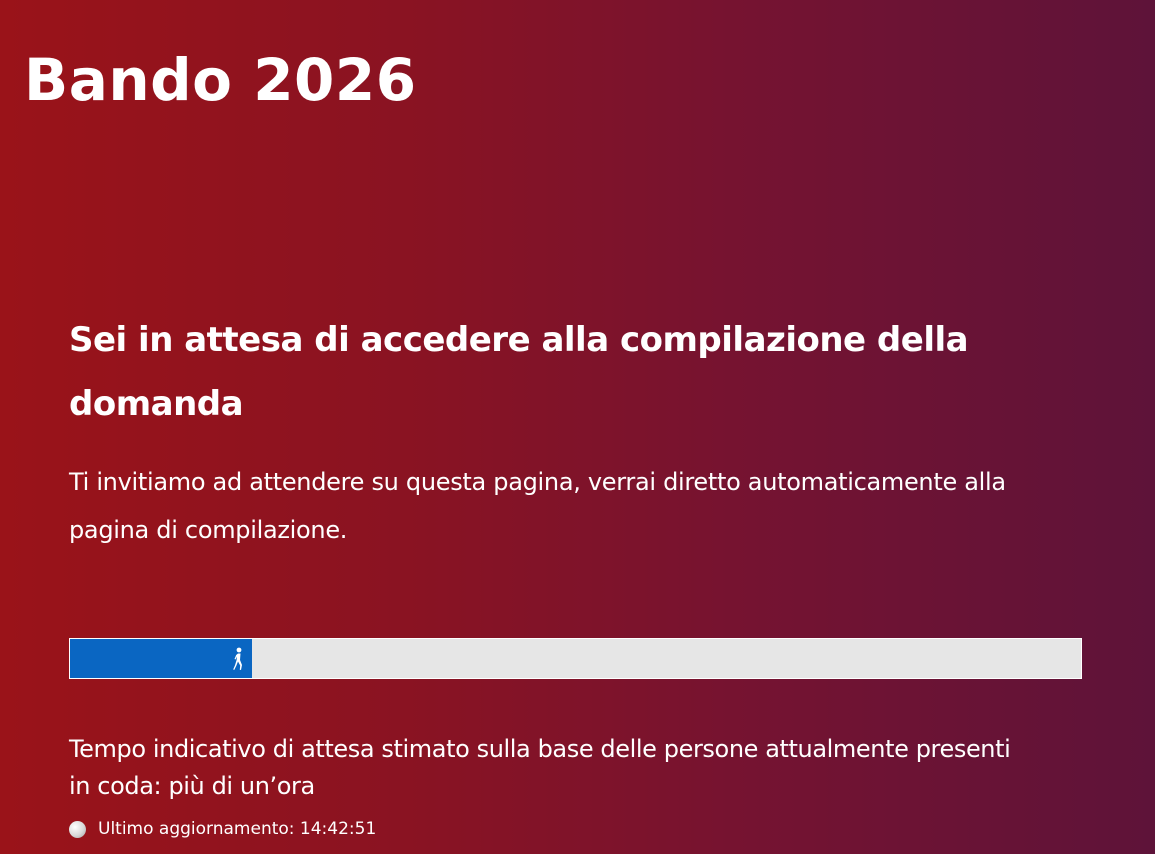 The image size is (1155, 854). I want to click on queue-progress-bar, so click(575, 658).